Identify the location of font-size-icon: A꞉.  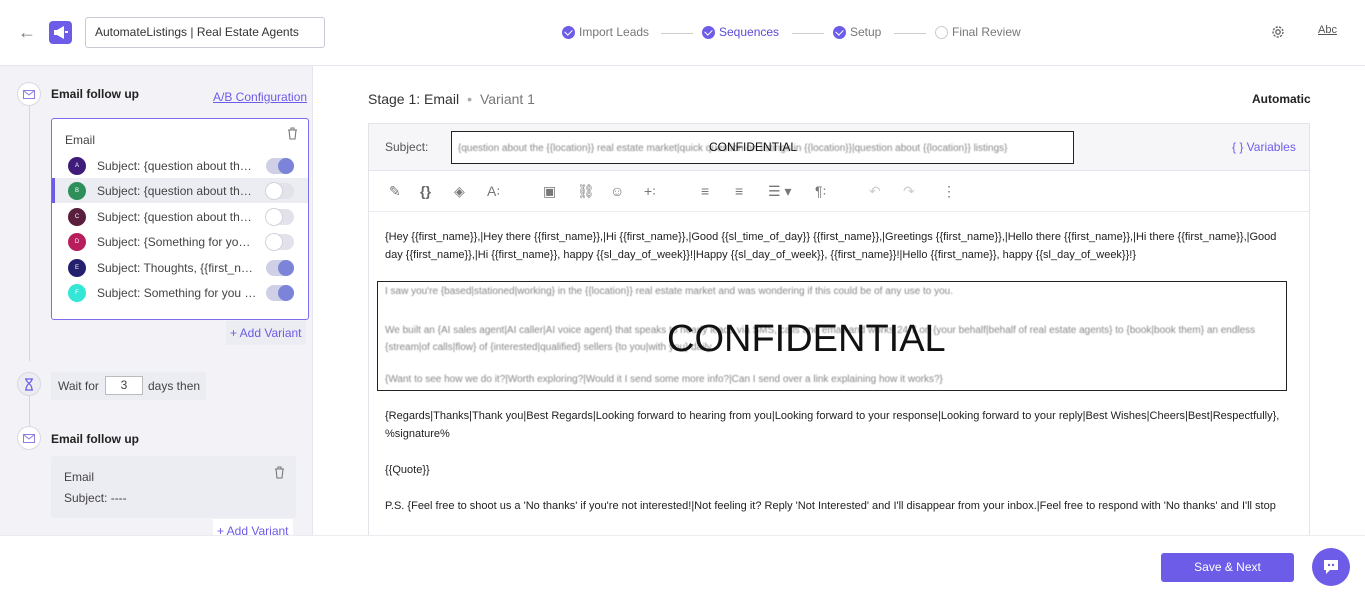
(493, 191).